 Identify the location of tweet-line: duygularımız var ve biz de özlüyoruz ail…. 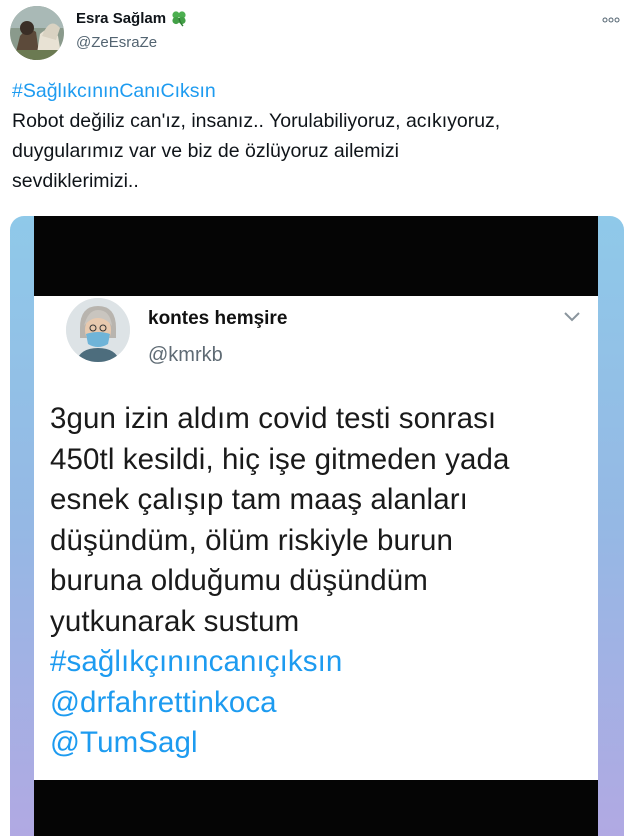
(205, 151).